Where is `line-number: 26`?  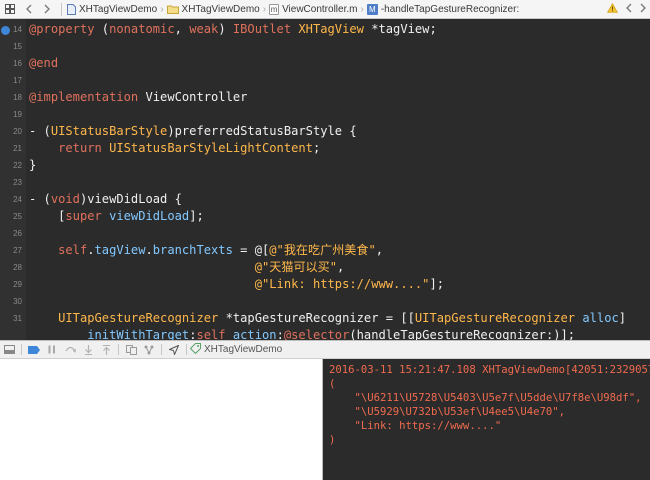 line-number: 26 is located at coordinates (17, 233).